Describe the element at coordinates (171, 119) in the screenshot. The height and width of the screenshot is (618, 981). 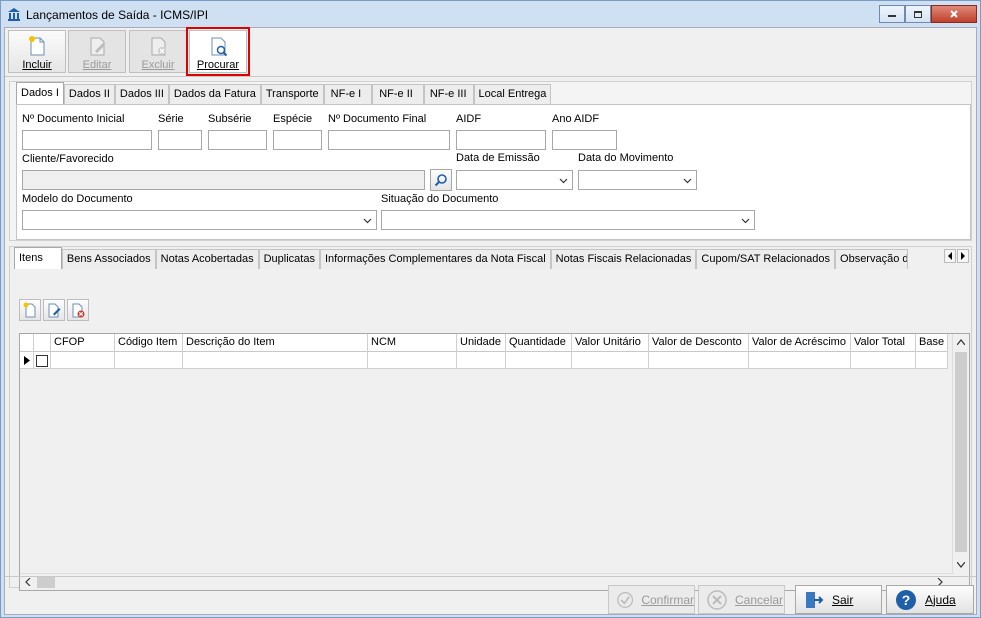
I see `serie-label: Série` at that location.